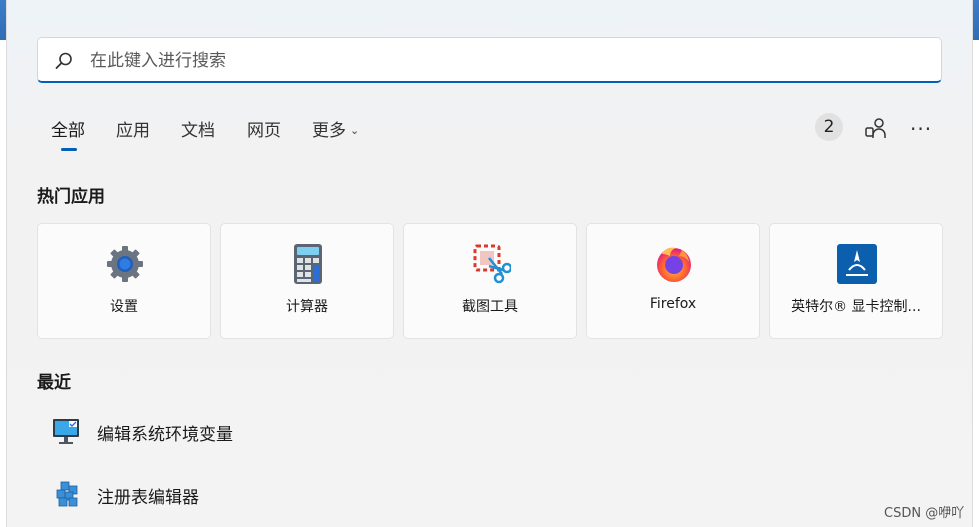 The height and width of the screenshot is (527, 979). What do you see at coordinates (54, 383) in the screenshot?
I see `recent-heading: 最近` at bounding box center [54, 383].